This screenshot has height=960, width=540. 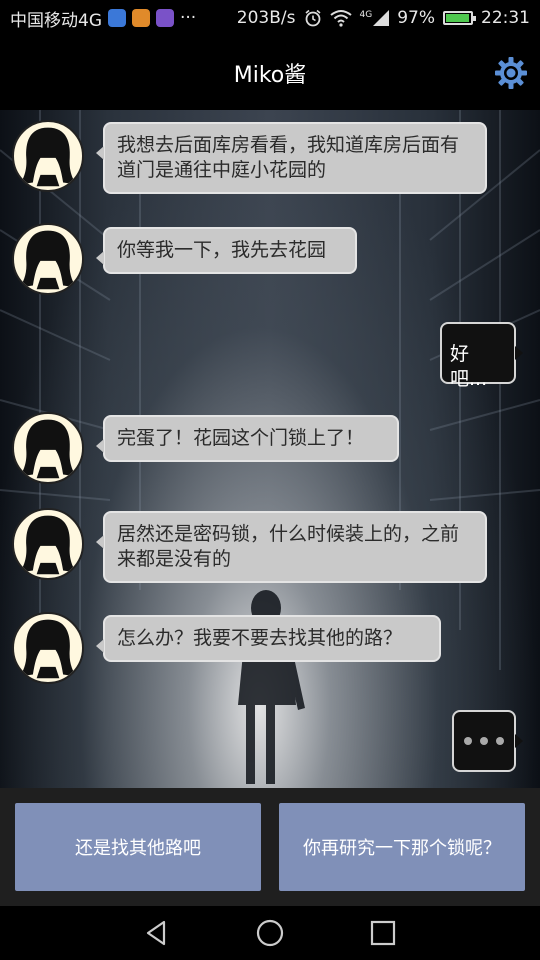 I want to click on choice-label: 你再研究一下那个锁呢？, so click(x=402, y=848).